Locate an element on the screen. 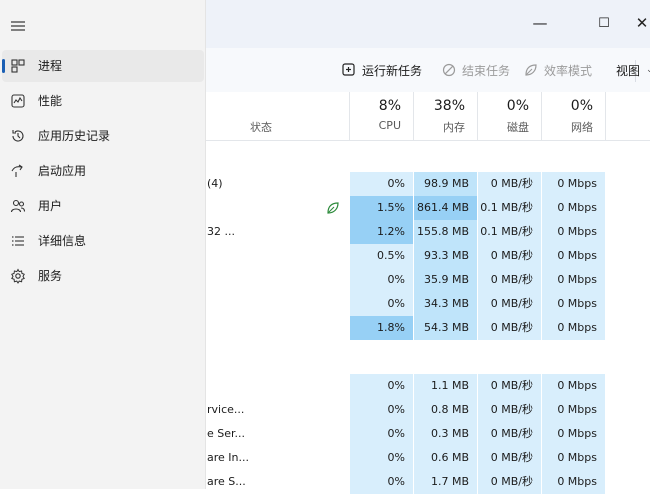  memory-cell: 93.3 MB is located at coordinates (445, 256).